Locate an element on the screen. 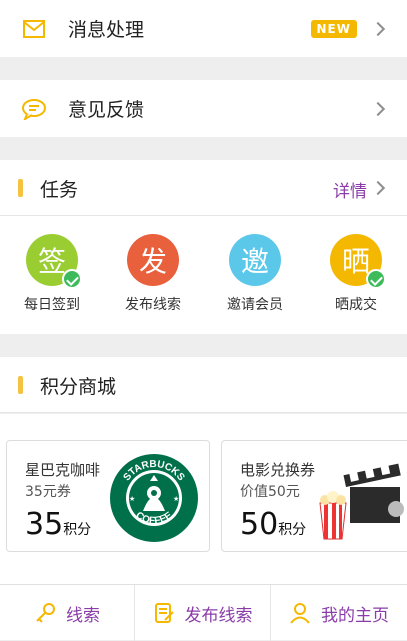 Image resolution: width=407 pixels, height=641 pixels. shop-card-movie: 电影兑换券 价值50元 50积分 is located at coordinates (314, 496).